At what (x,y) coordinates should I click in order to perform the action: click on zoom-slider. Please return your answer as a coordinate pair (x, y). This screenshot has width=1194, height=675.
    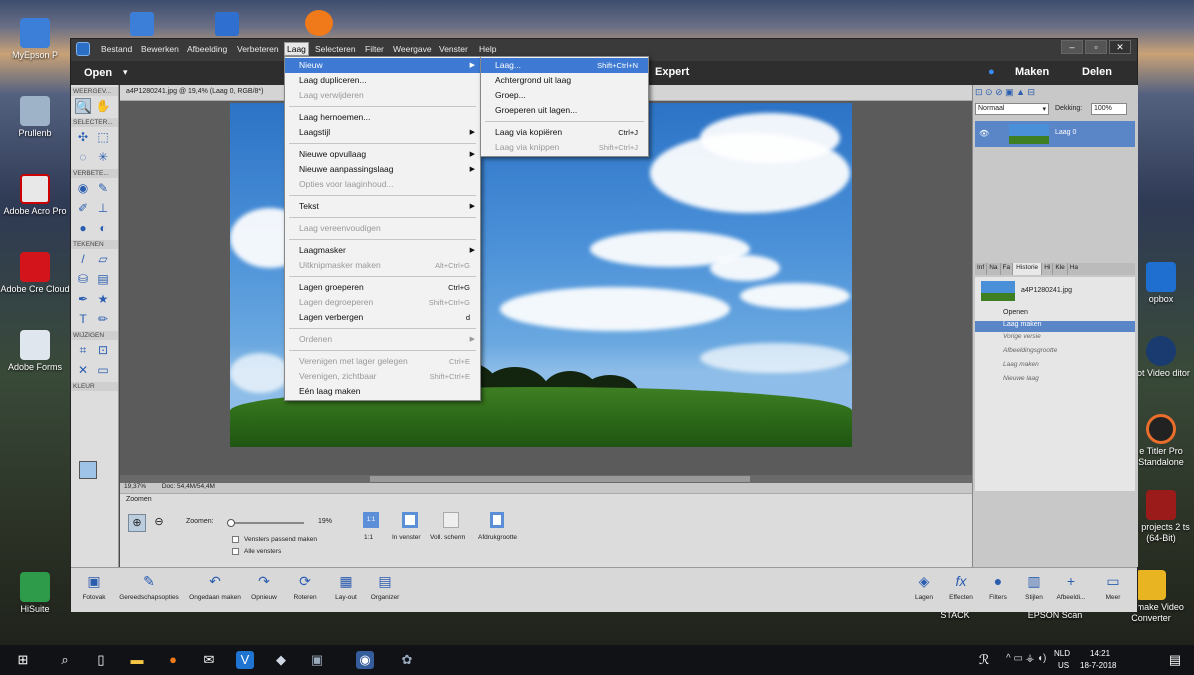
    Looking at the image, I should click on (265, 523).